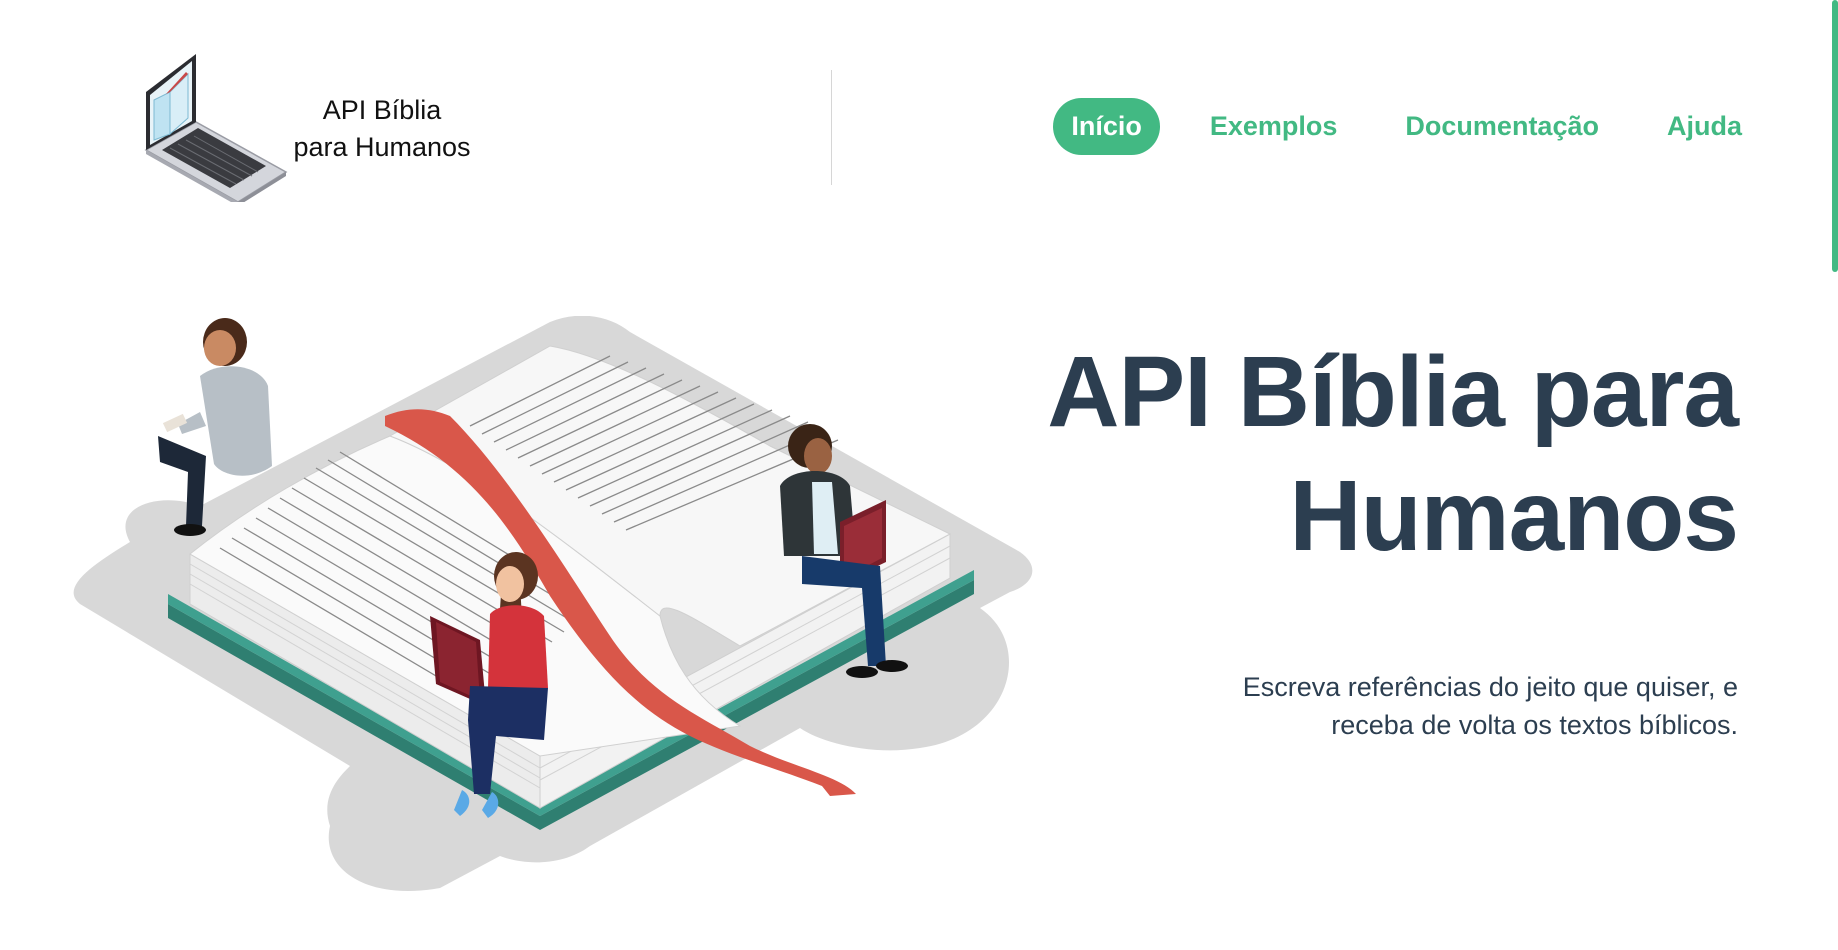 The image size is (1838, 950). What do you see at coordinates (1274, 126) in the screenshot?
I see `nav-link-exemplos: Exemplos` at bounding box center [1274, 126].